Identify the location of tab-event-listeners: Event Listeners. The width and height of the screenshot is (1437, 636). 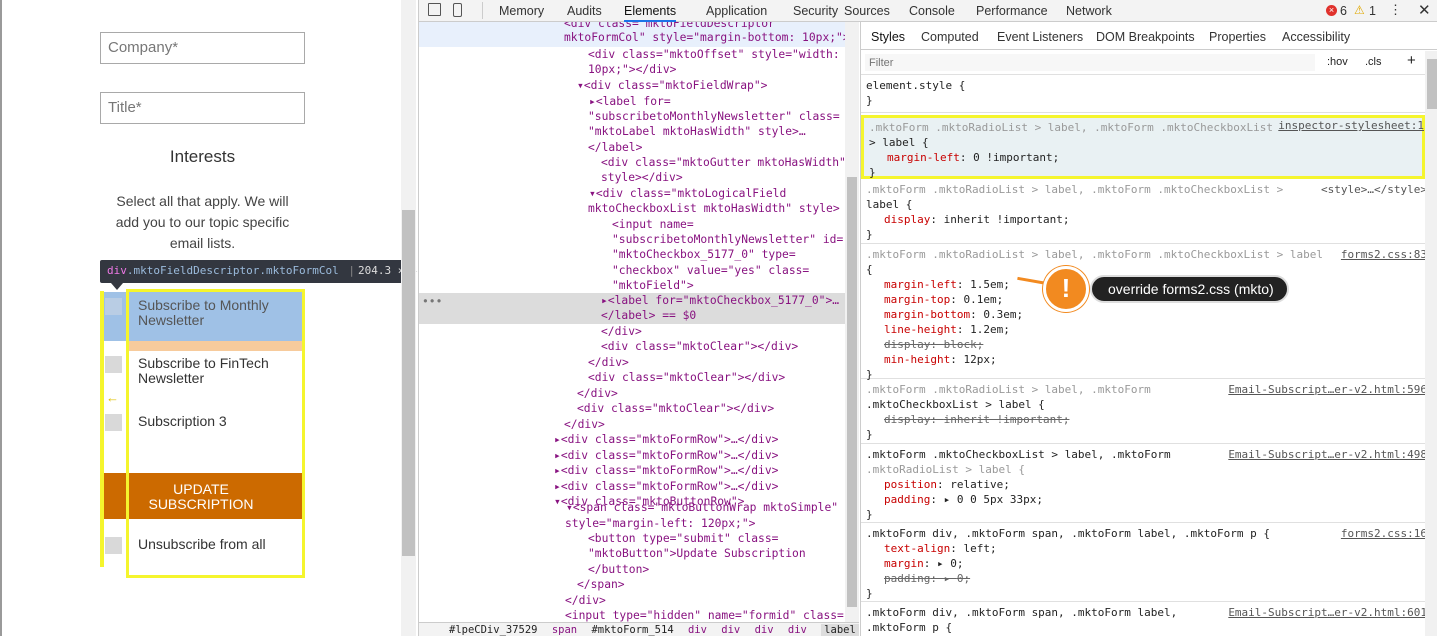
(1040, 37).